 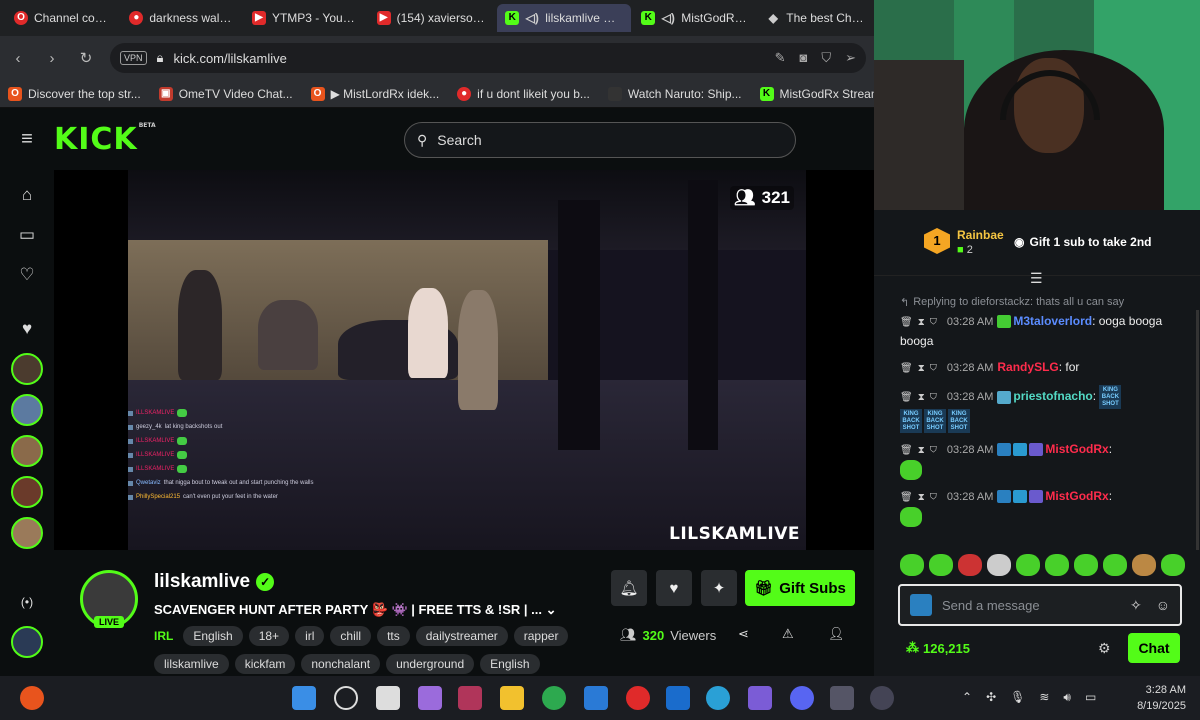 I want to click on shield-icon: ⛉, so click(x=826, y=58).